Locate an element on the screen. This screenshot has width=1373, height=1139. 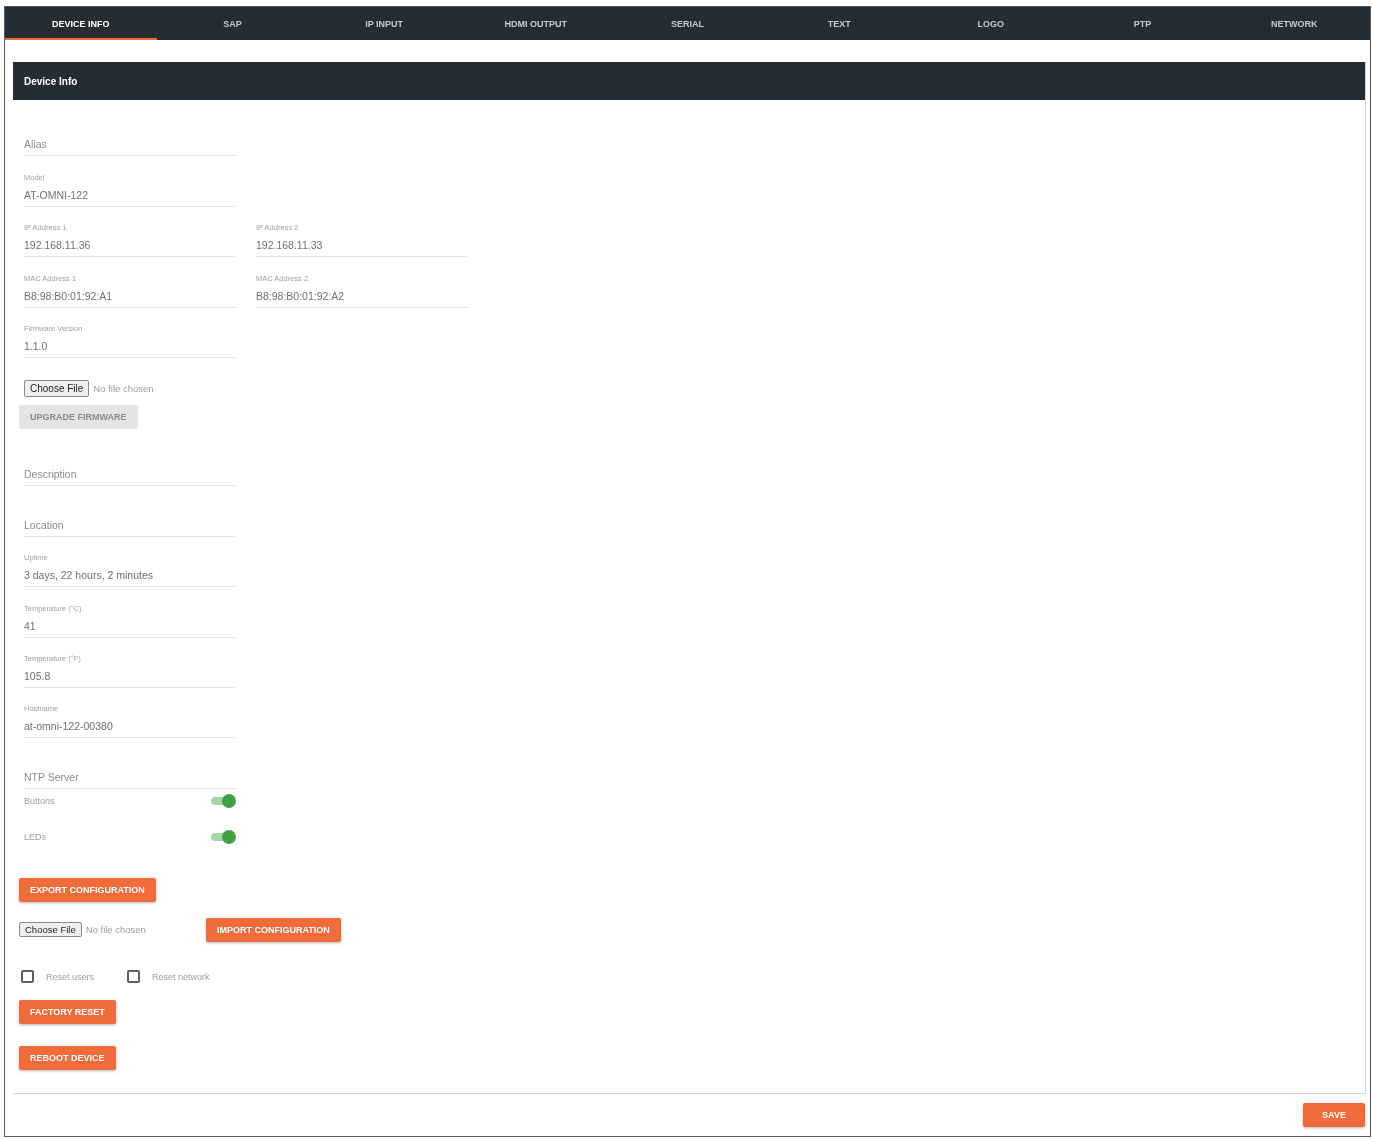
checkbox-label: Reset users is located at coordinates (70, 976).